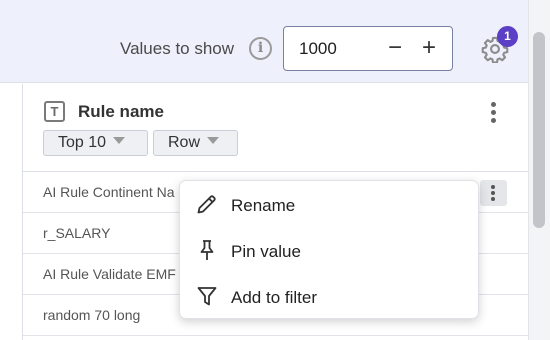 The height and width of the screenshot is (340, 550). Describe the element at coordinates (395, 48) in the screenshot. I see `decrement-button: −` at that location.